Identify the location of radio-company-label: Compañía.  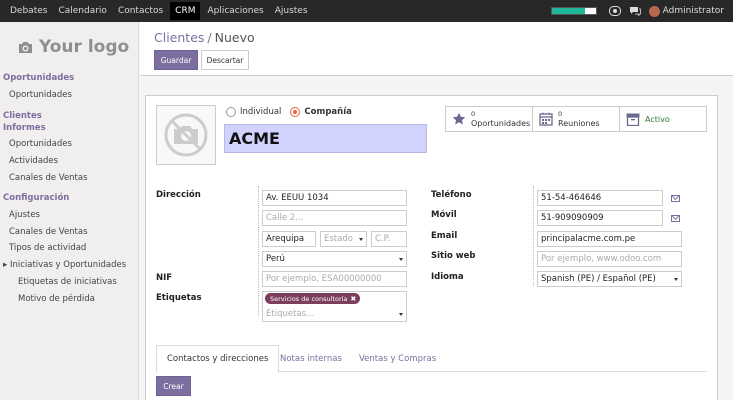
(327, 112).